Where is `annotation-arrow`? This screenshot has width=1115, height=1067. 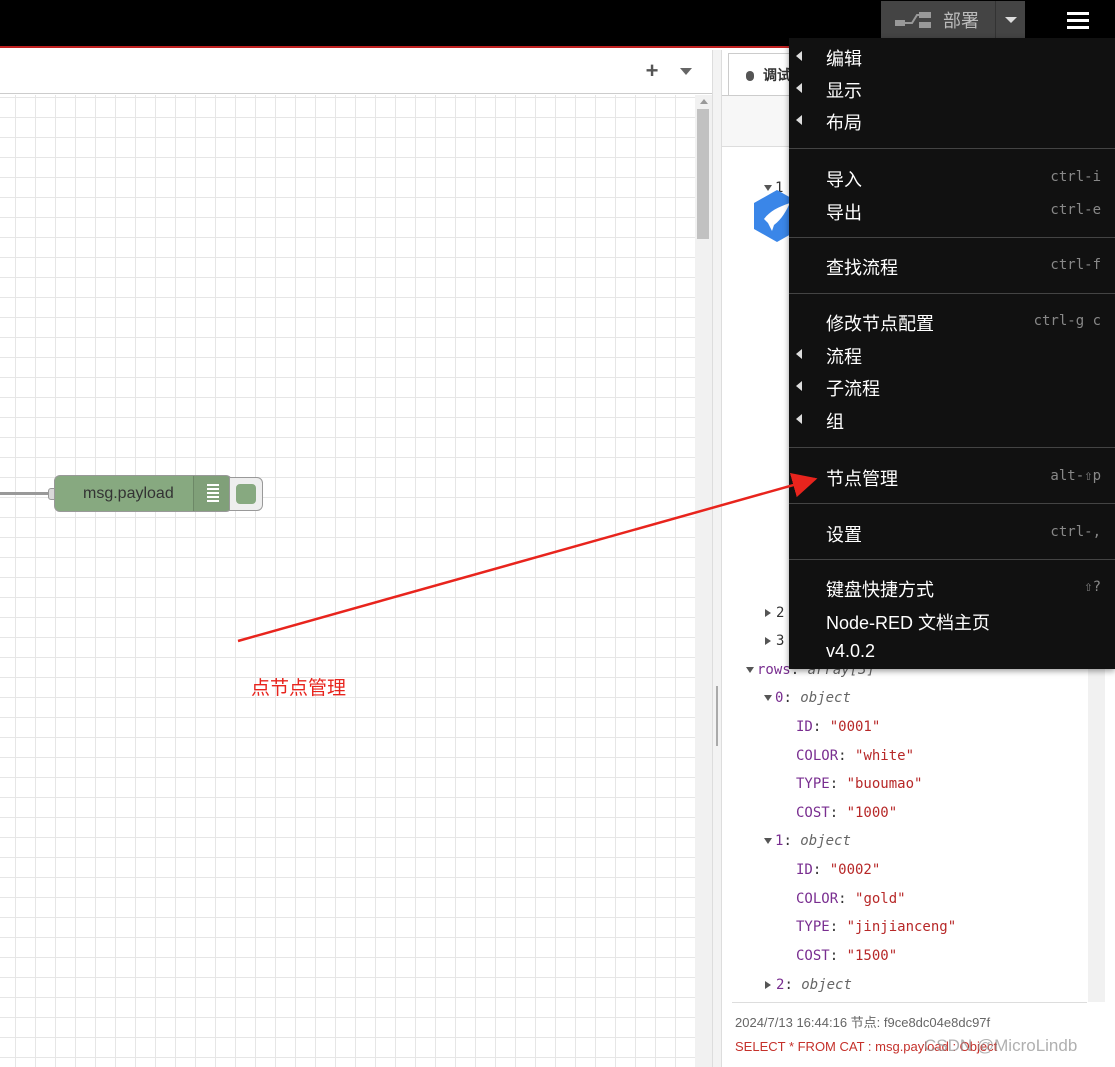
annotation-arrow is located at coordinates (527, 558).